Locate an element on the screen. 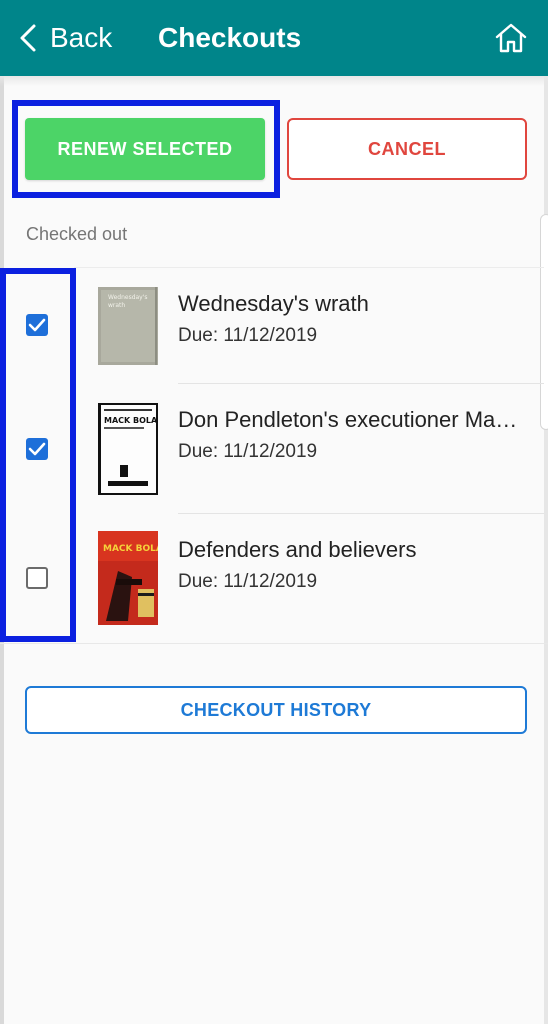 This screenshot has width=548, height=1024. app-bar: Back Checkouts is located at coordinates (274, 38).